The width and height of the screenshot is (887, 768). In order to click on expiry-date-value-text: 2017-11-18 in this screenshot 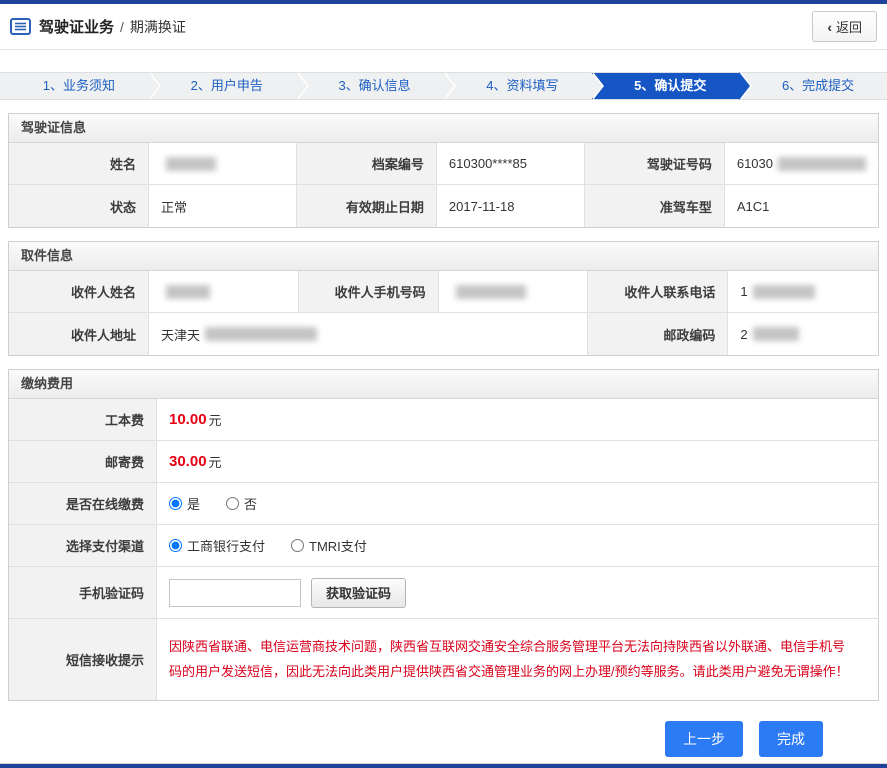, I will do `click(481, 206)`.